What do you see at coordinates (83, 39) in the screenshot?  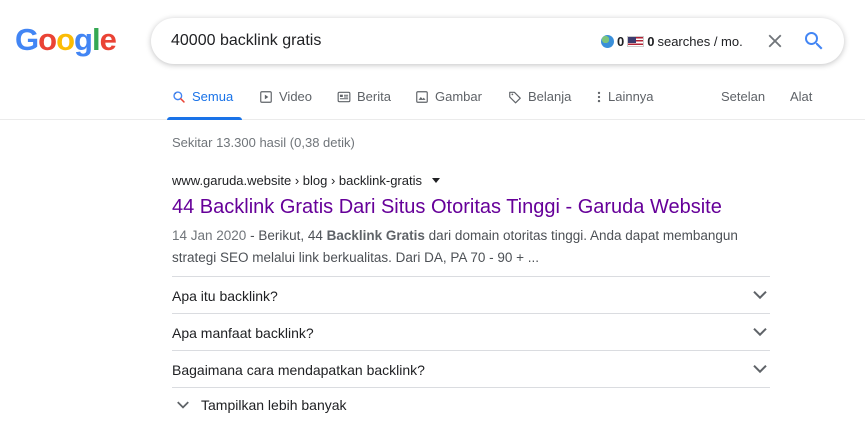 I see `logo-letter: g` at bounding box center [83, 39].